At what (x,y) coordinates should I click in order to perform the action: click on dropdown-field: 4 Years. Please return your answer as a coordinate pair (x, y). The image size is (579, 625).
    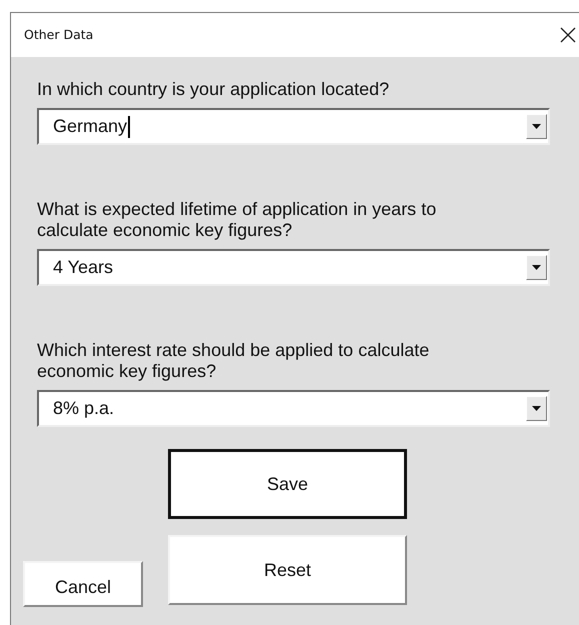
    Looking at the image, I should click on (293, 267).